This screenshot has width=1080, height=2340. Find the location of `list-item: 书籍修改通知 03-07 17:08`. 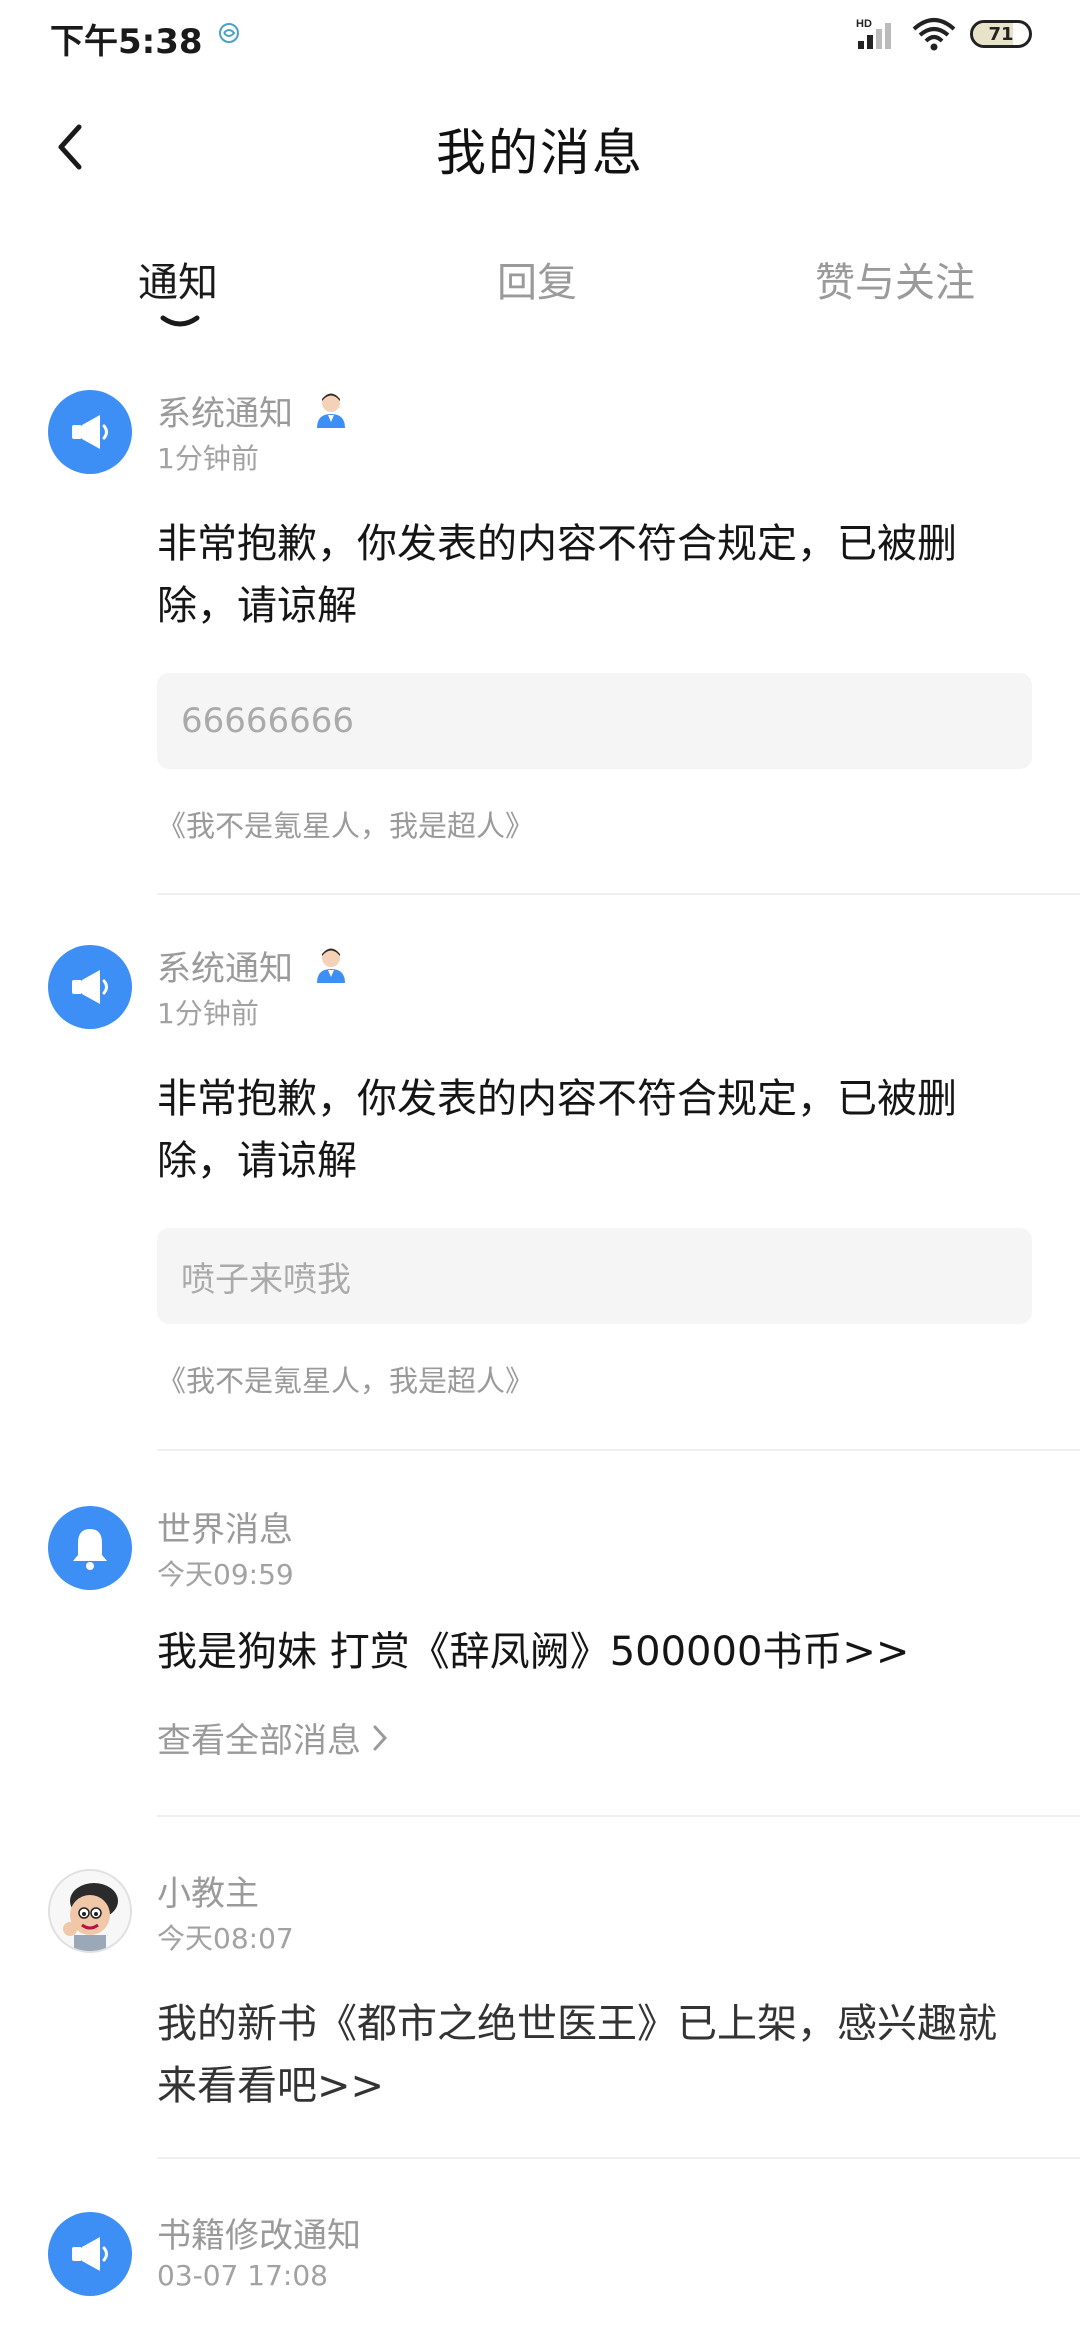

list-item: 书籍修改通知 03-07 17:08 is located at coordinates (540, 2239).